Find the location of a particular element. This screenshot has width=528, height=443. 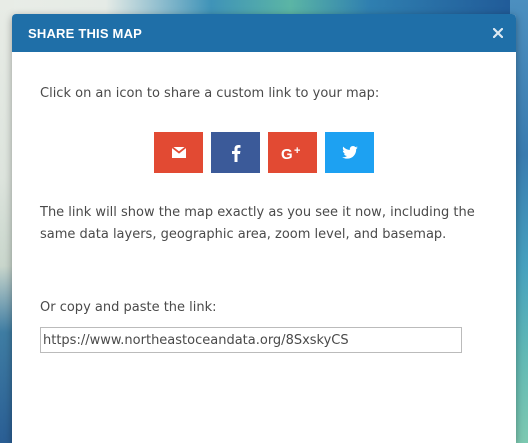

share-email-button is located at coordinates (178, 152).